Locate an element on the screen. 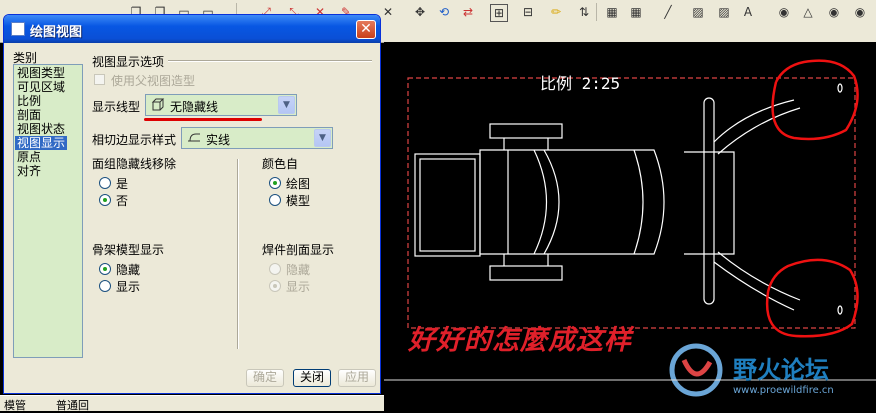 Image resolution: width=876 pixels, height=413 pixels. weld-section-label: 焊件剖面显示 is located at coordinates (298, 250).